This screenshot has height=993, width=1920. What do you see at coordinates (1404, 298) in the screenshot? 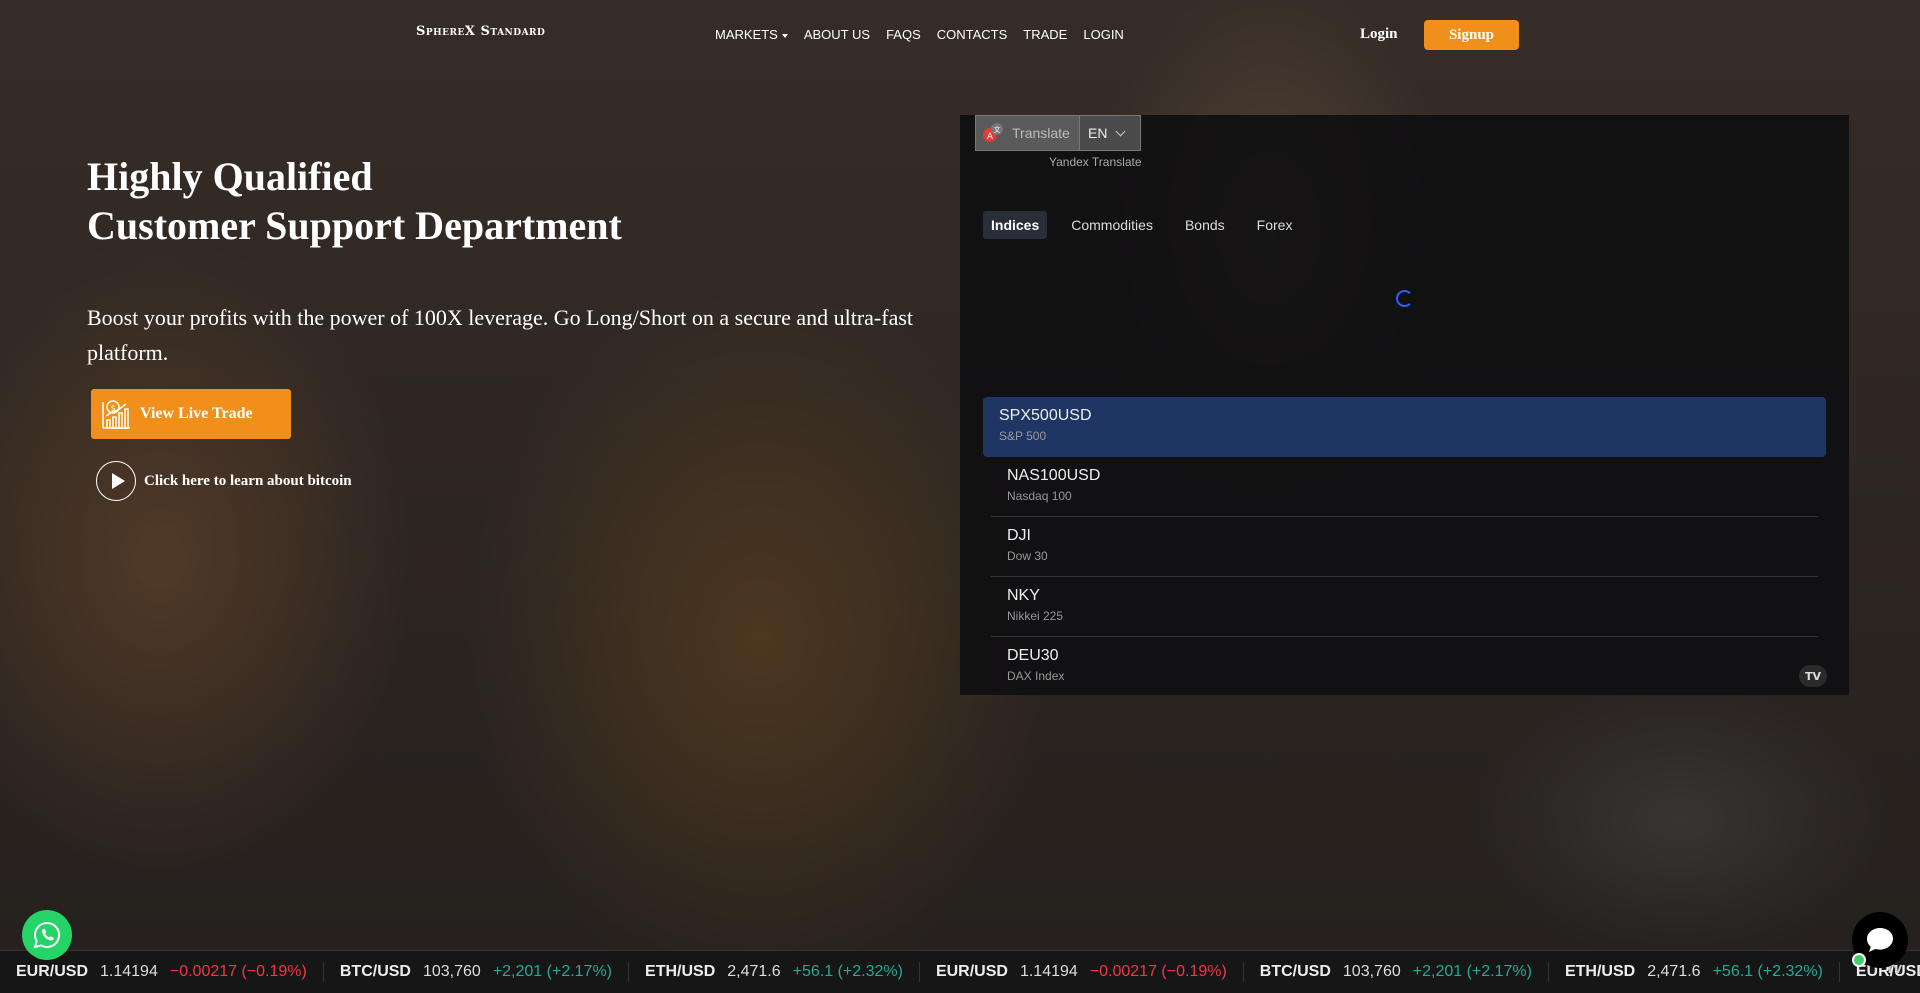
I see `loading-spinner-icon` at bounding box center [1404, 298].